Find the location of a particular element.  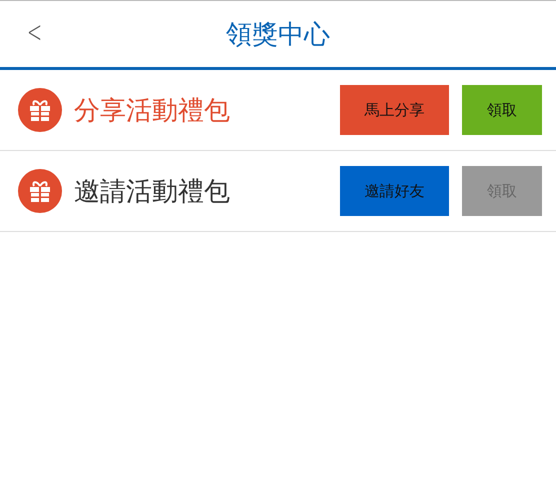

package-name: 邀請活動禮包 is located at coordinates (152, 192).